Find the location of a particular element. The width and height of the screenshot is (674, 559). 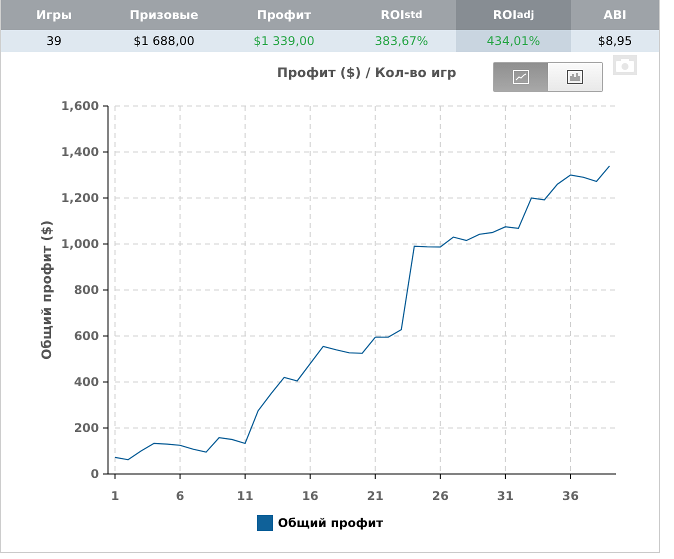

table-cell: 434,01% is located at coordinates (513, 41).